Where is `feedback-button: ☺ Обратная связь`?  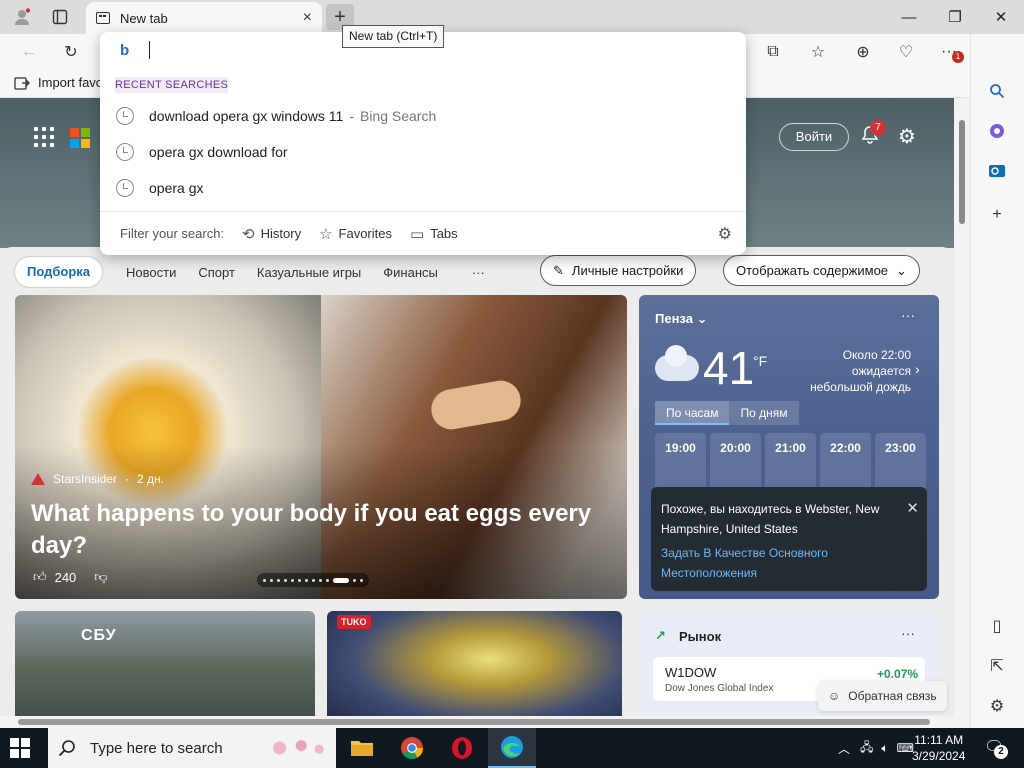 feedback-button: ☺ Обратная связь is located at coordinates (882, 696).